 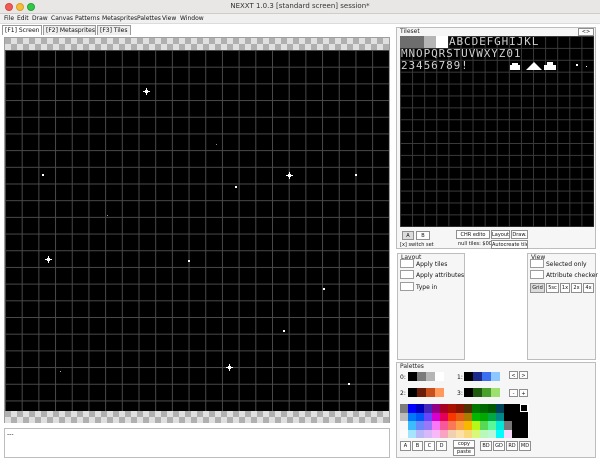 What do you see at coordinates (417, 245) in the screenshot?
I see `switch-set-checkbox: [x] switch set` at bounding box center [417, 245].